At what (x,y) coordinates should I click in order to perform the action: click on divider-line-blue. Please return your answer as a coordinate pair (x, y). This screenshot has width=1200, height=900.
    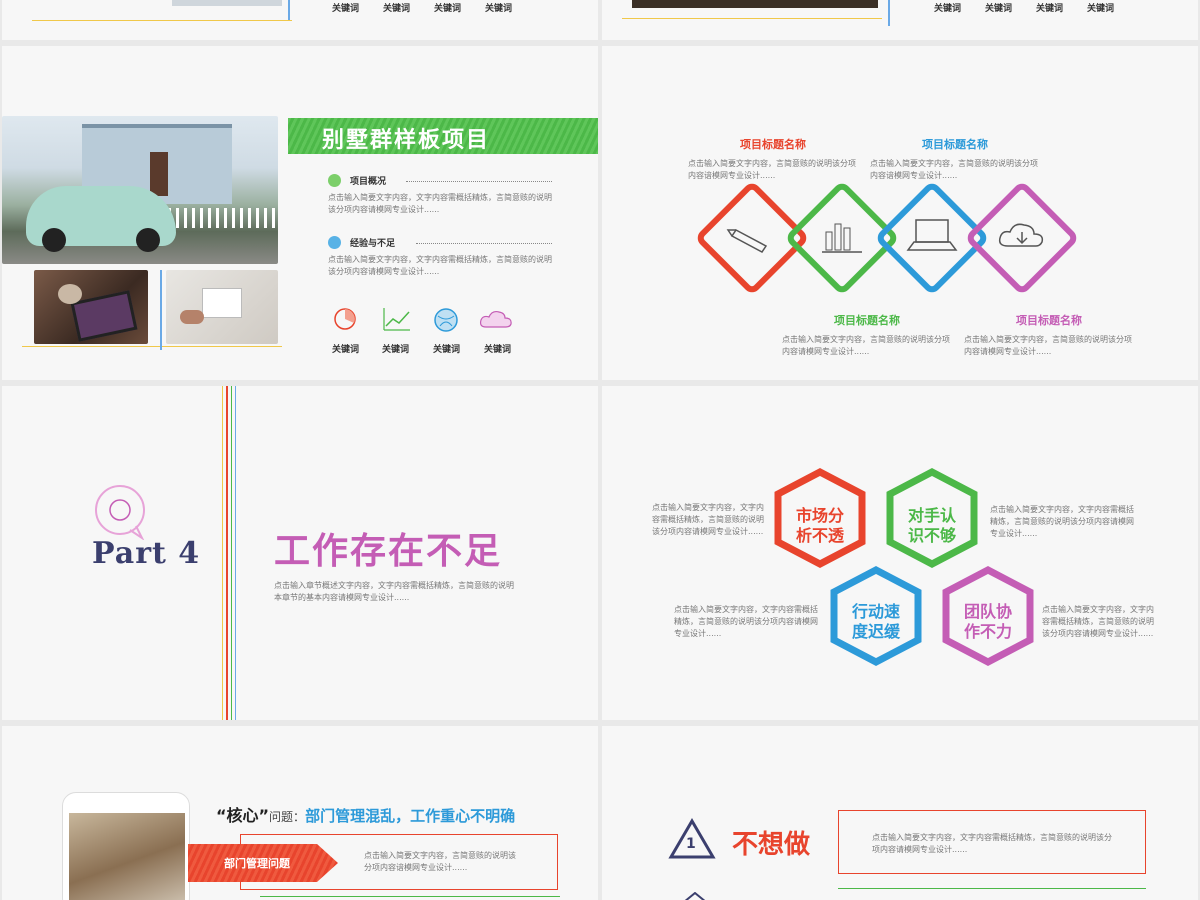
    Looking at the image, I should click on (235, 553).